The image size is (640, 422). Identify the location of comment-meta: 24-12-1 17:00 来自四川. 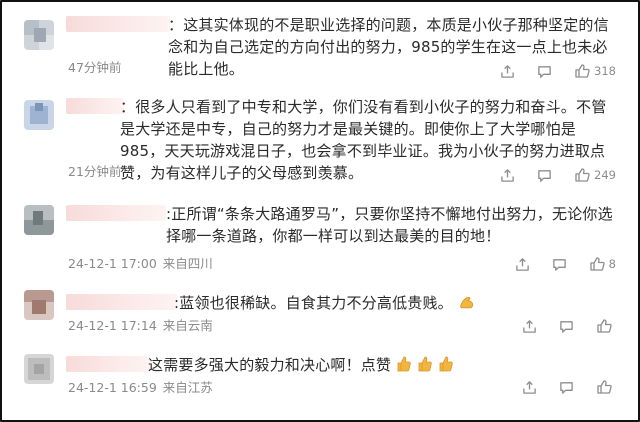
(140, 264).